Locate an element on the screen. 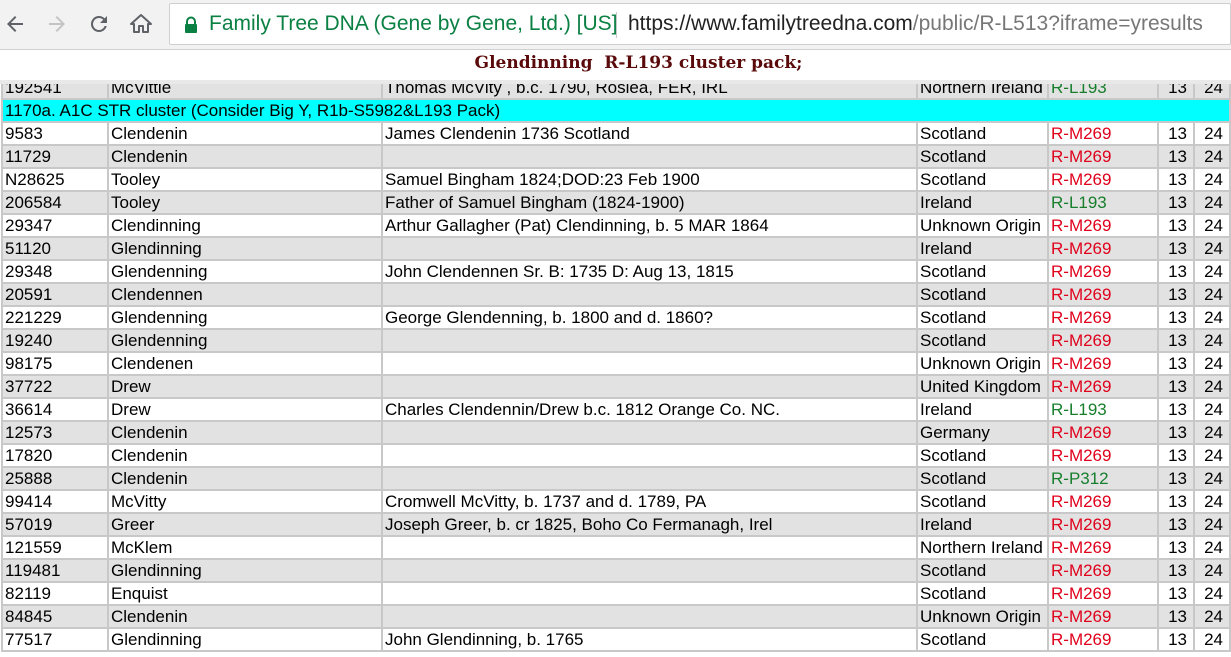  address-separator is located at coordinates (616, 25).